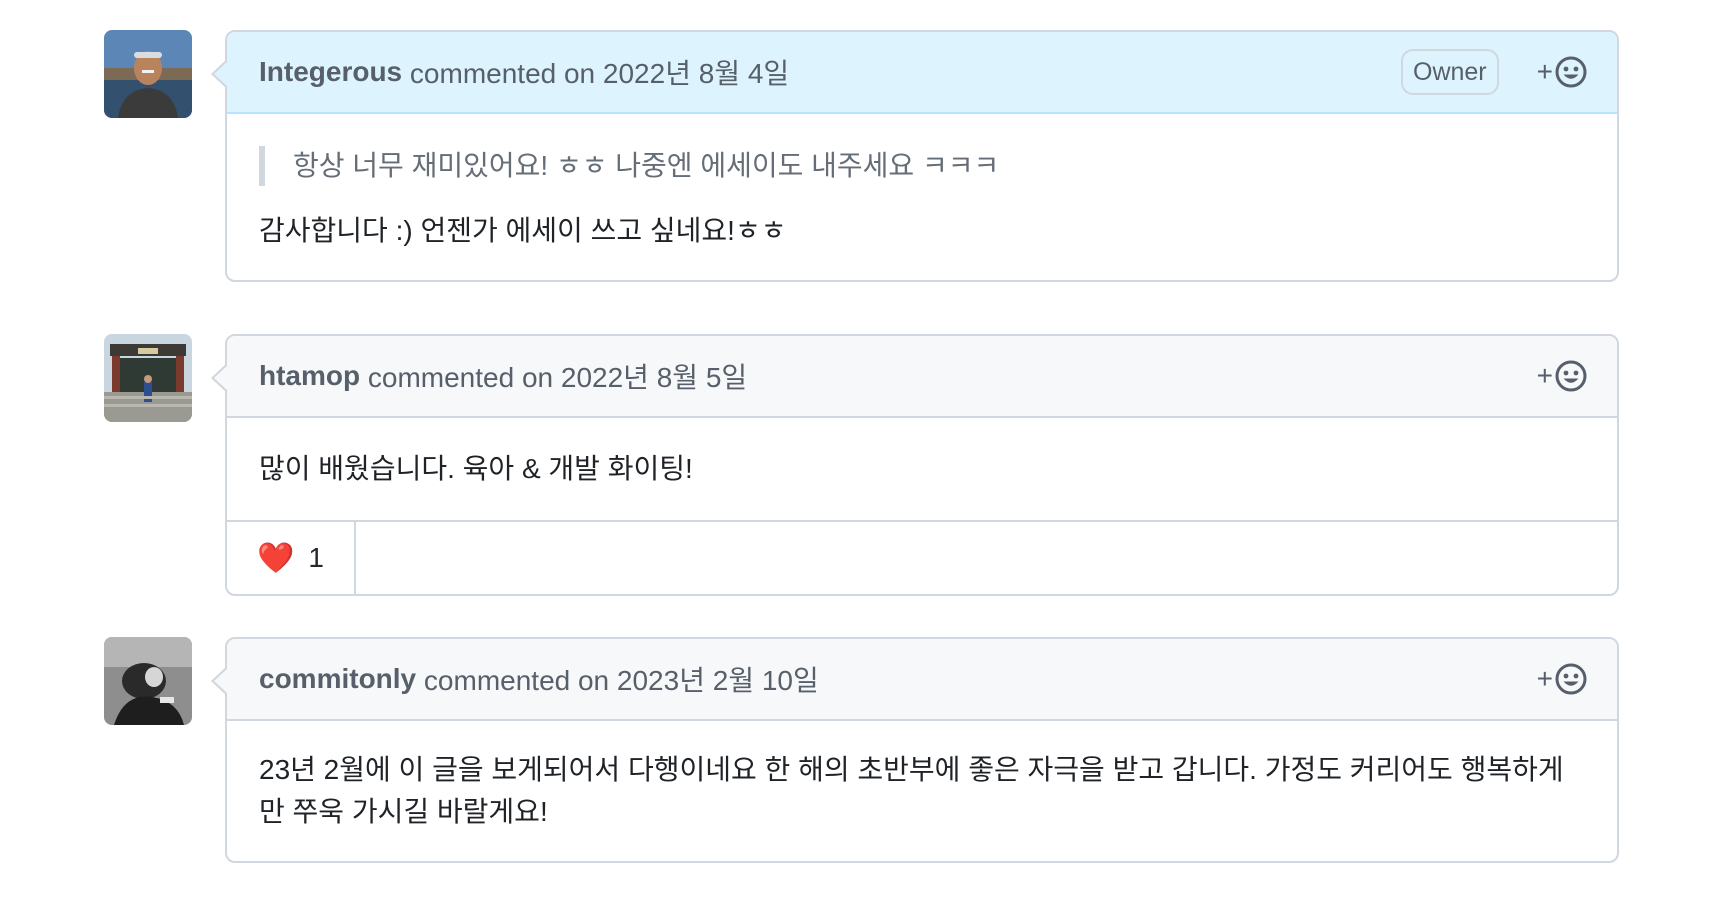 The width and height of the screenshot is (1710, 898). What do you see at coordinates (337, 679) in the screenshot?
I see `comment-author: commitonly` at bounding box center [337, 679].